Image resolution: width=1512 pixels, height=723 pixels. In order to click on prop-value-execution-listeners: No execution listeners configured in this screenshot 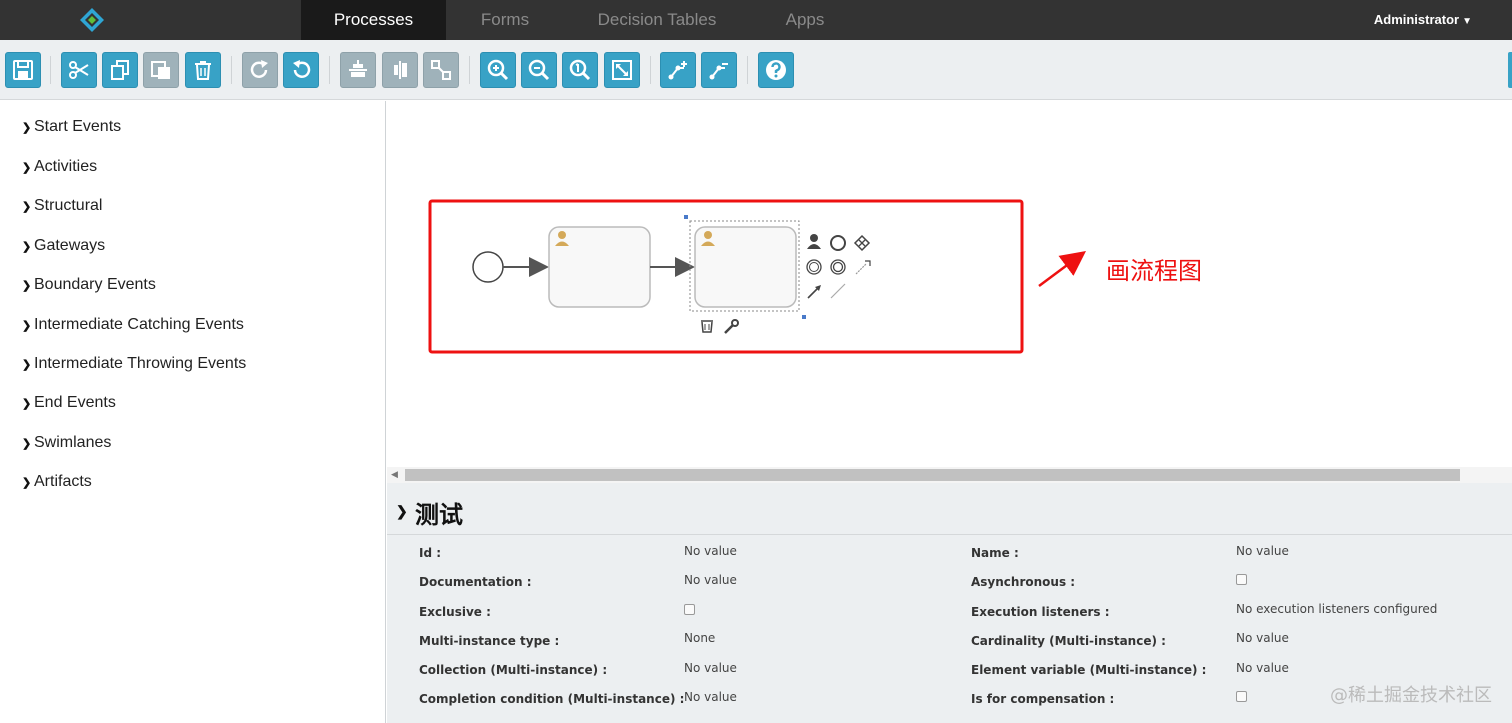, I will do `click(1336, 609)`.